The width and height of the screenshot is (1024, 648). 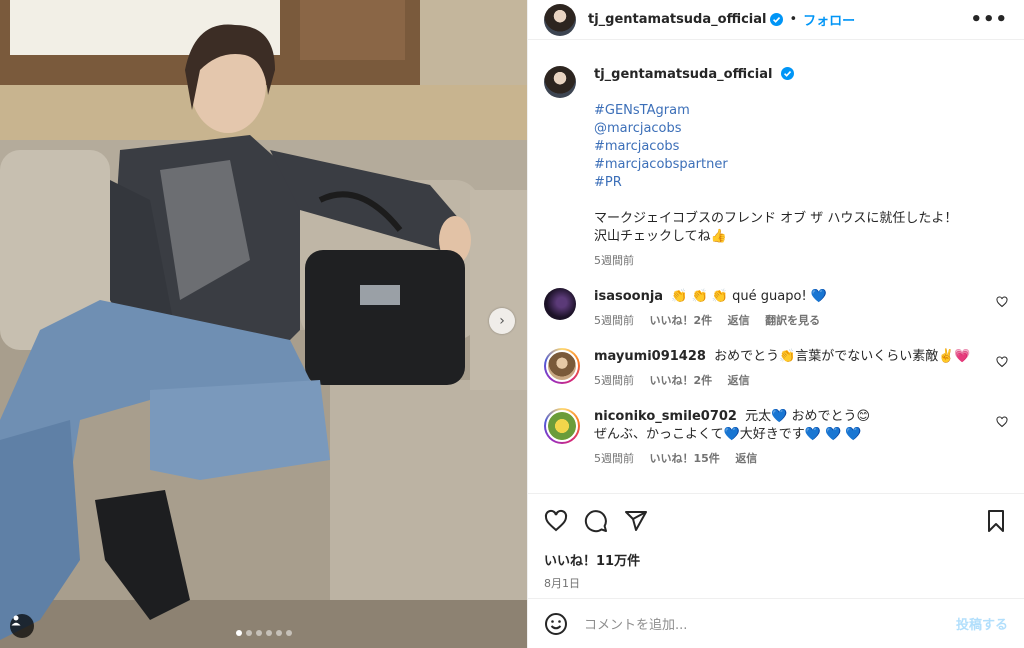 What do you see at coordinates (263, 633) in the screenshot?
I see `carousel-indicator` at bounding box center [263, 633].